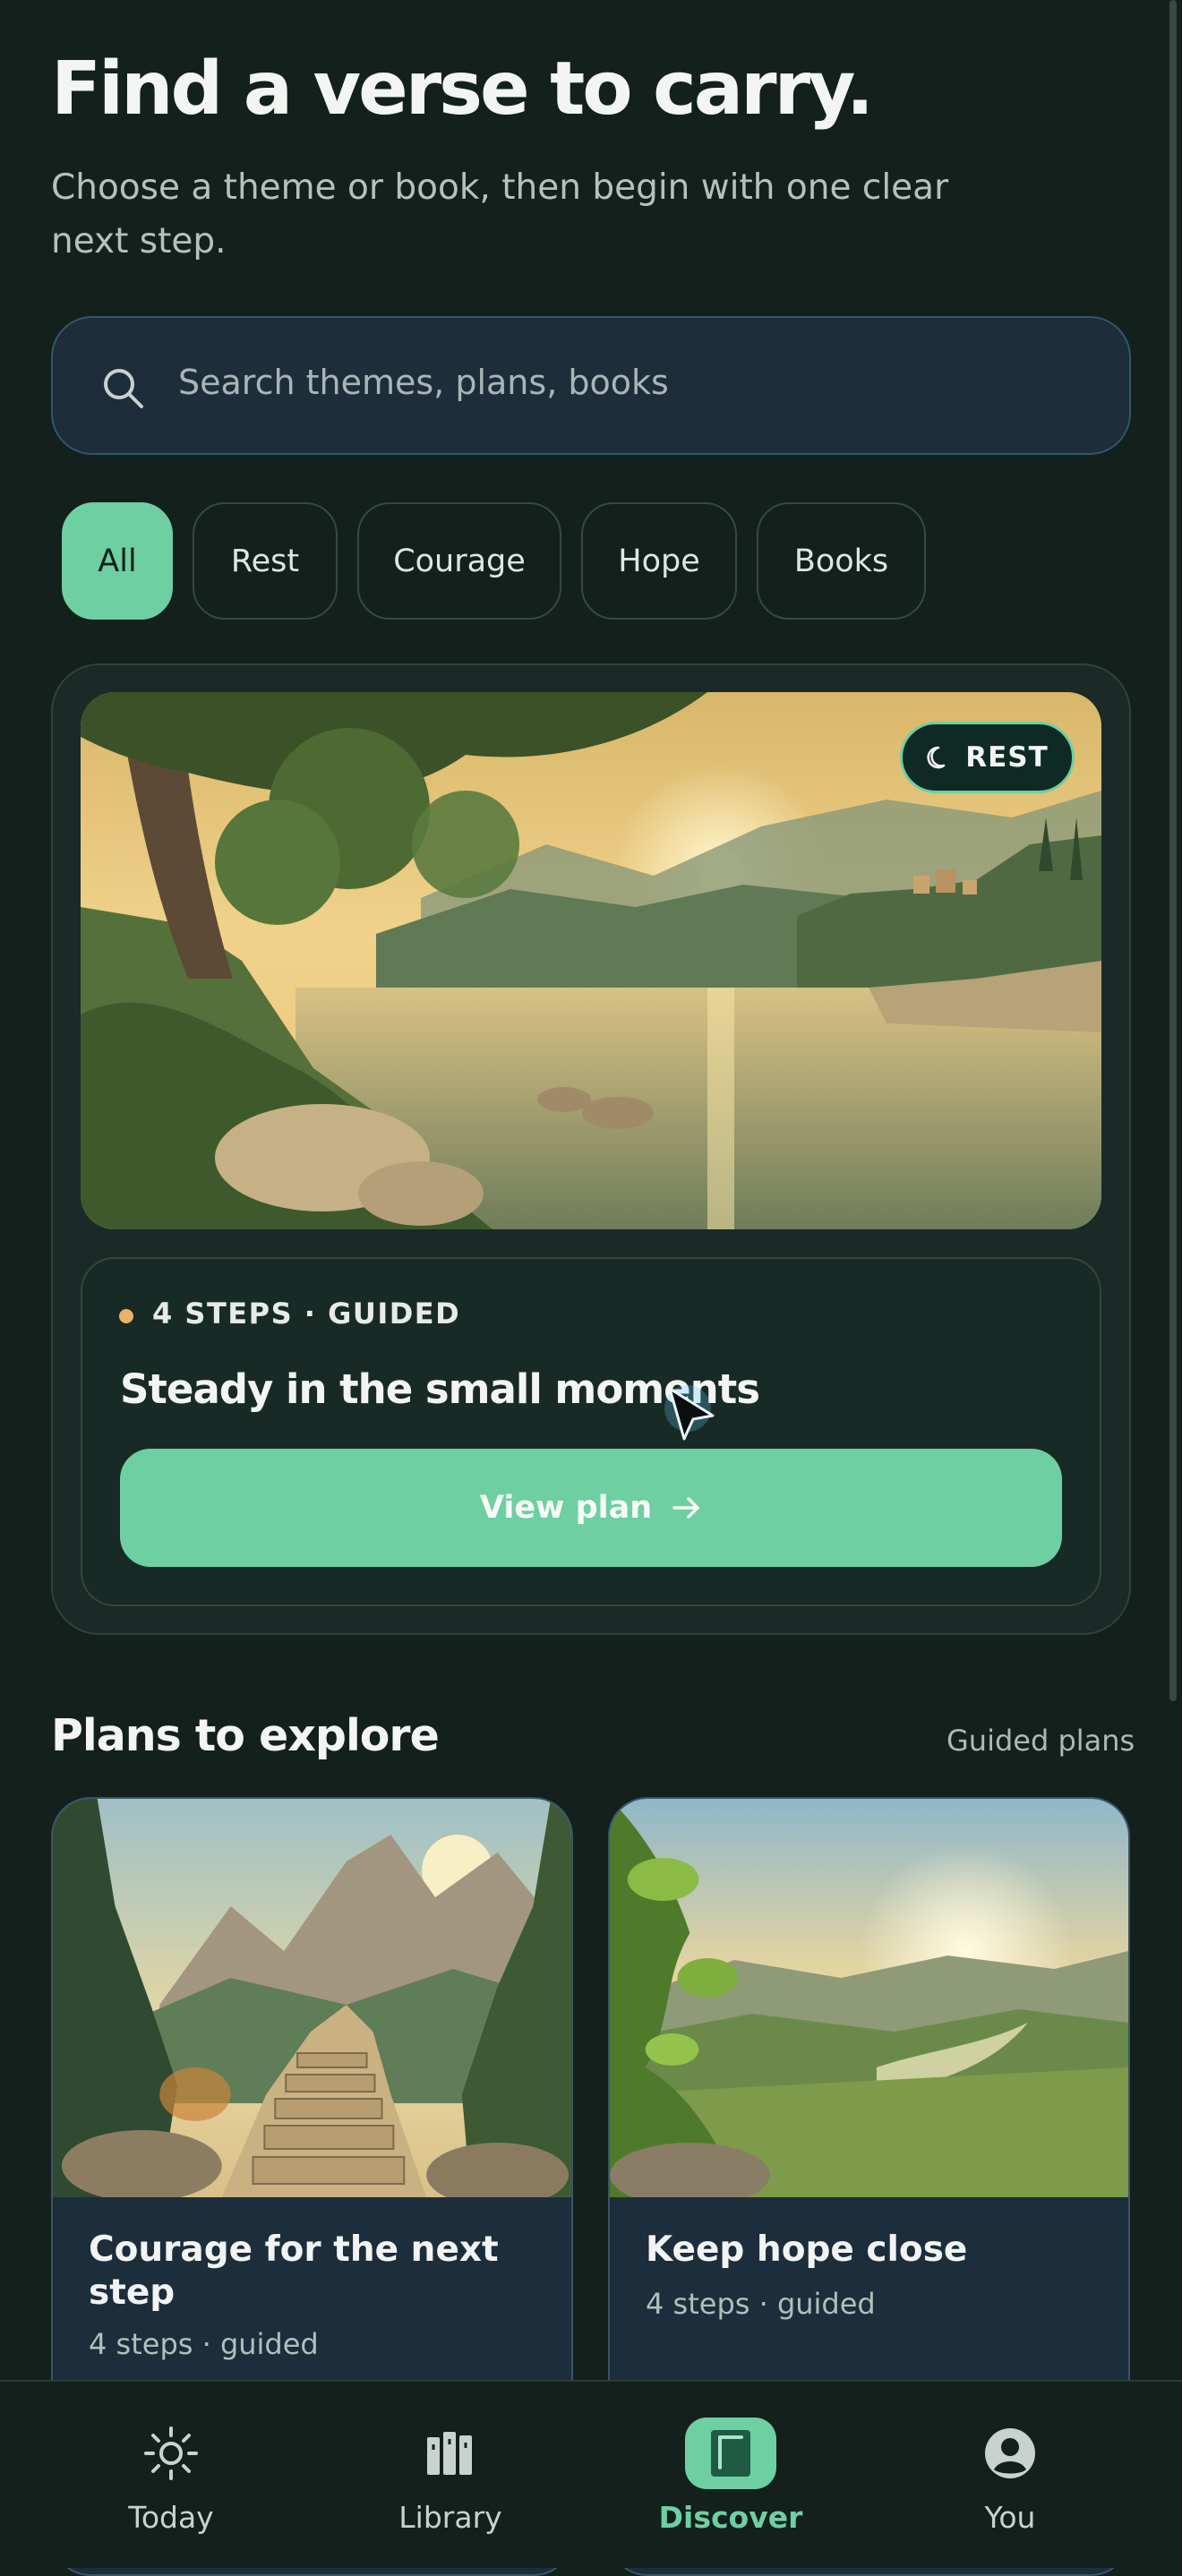 The image size is (1182, 2576). I want to click on nav-item-library: Library, so click(450, 2485).